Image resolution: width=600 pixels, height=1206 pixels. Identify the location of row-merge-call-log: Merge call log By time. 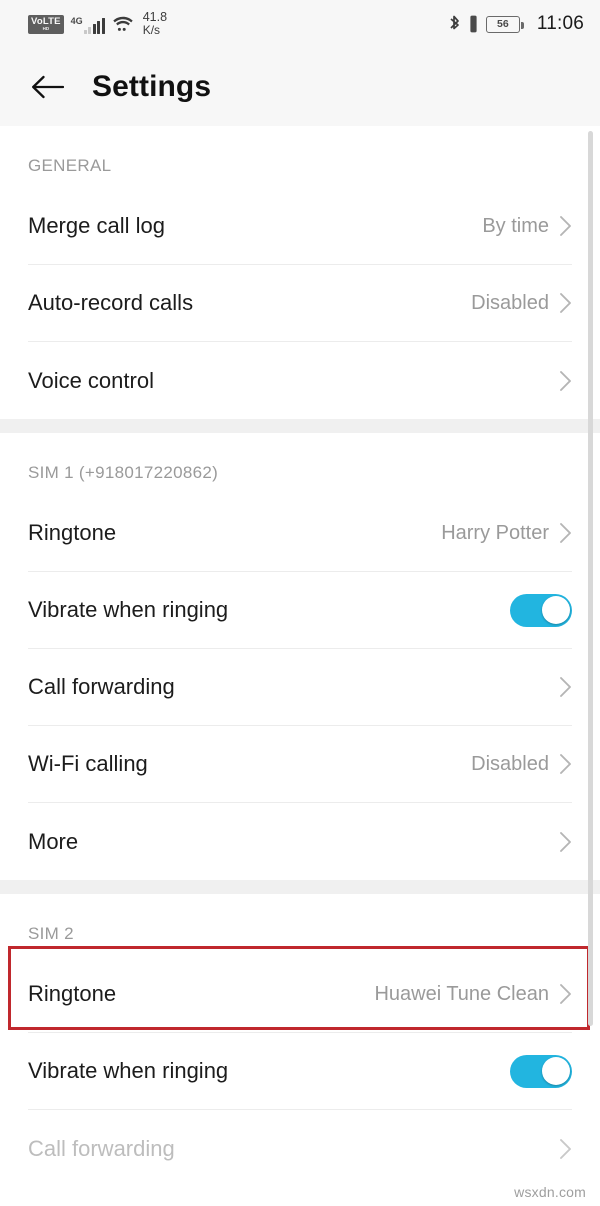
(300, 226).